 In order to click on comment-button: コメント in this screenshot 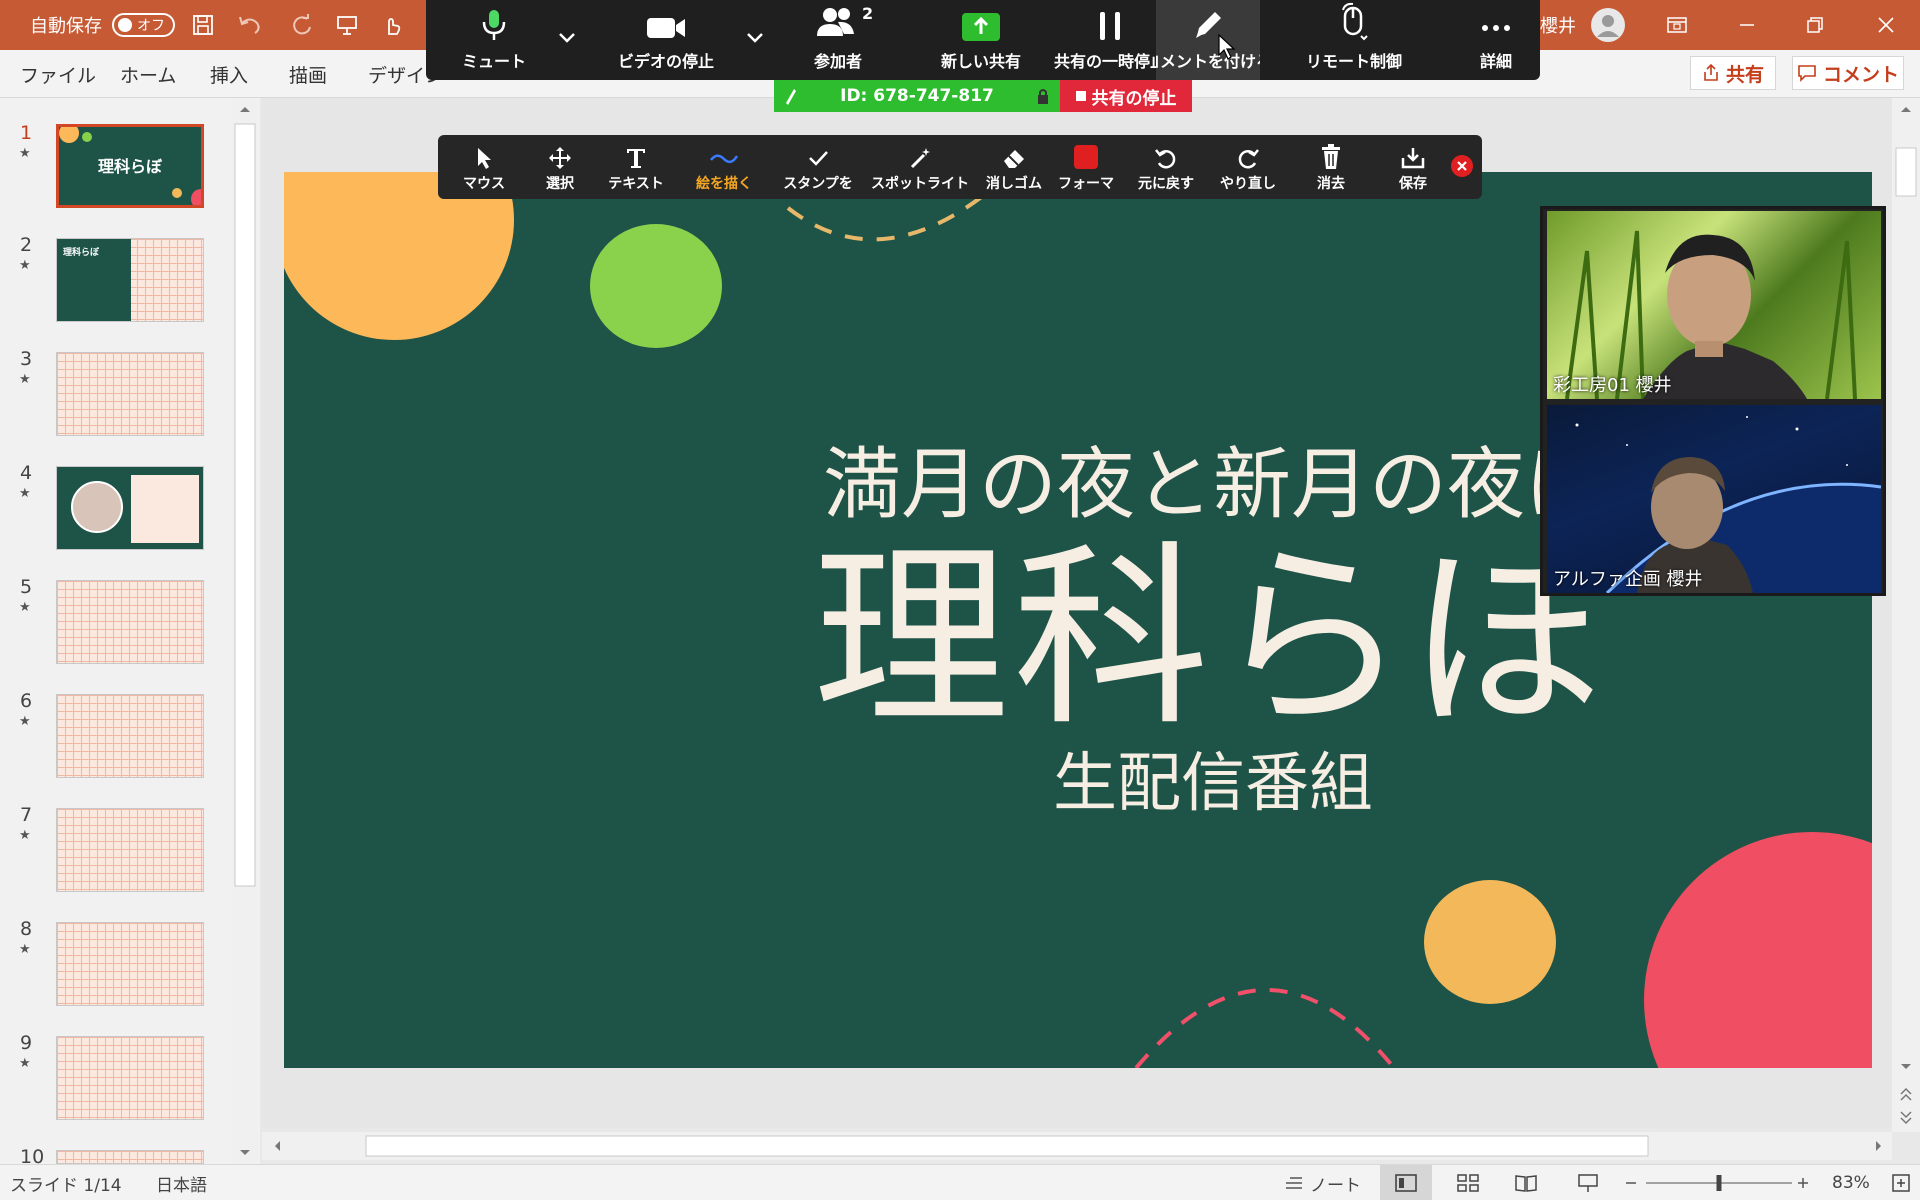, I will do `click(1848, 73)`.